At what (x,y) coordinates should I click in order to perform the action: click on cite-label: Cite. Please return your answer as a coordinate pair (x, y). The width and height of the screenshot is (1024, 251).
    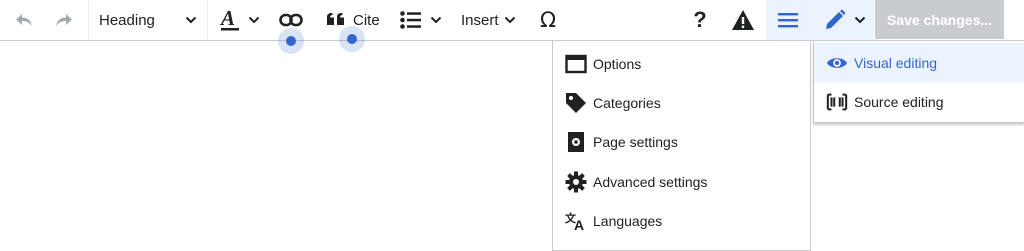
    Looking at the image, I should click on (366, 20).